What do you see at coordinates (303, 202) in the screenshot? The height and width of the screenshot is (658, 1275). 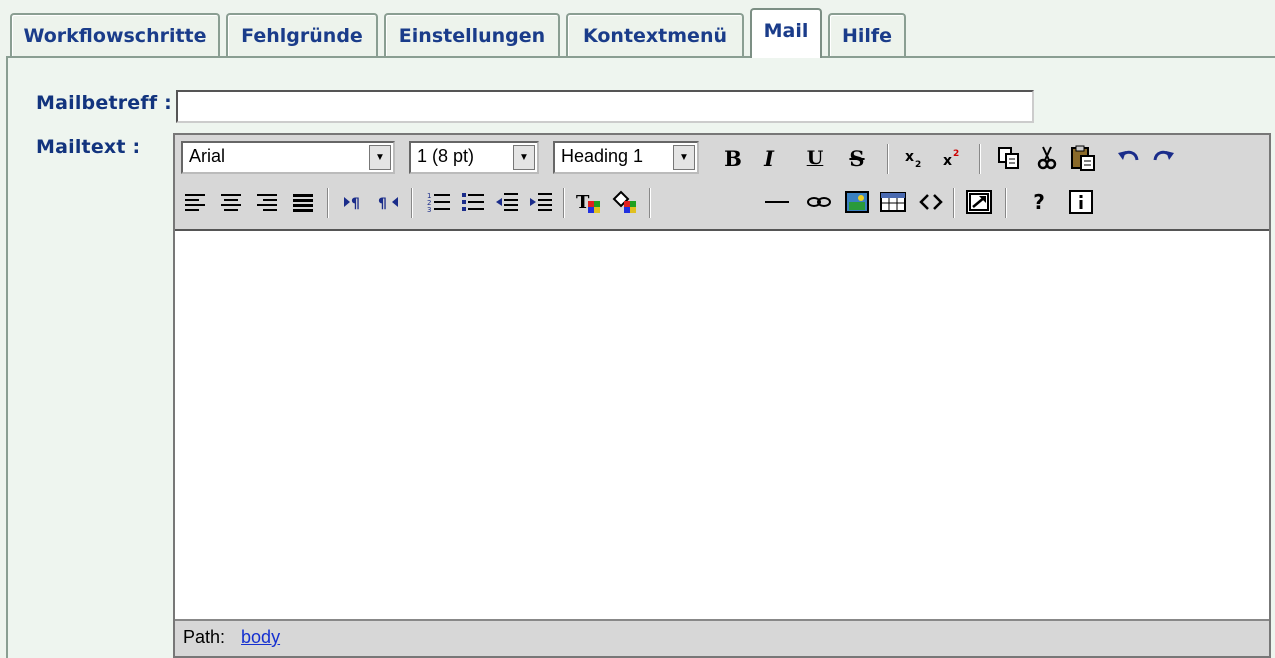 I see `align-justify-button` at bounding box center [303, 202].